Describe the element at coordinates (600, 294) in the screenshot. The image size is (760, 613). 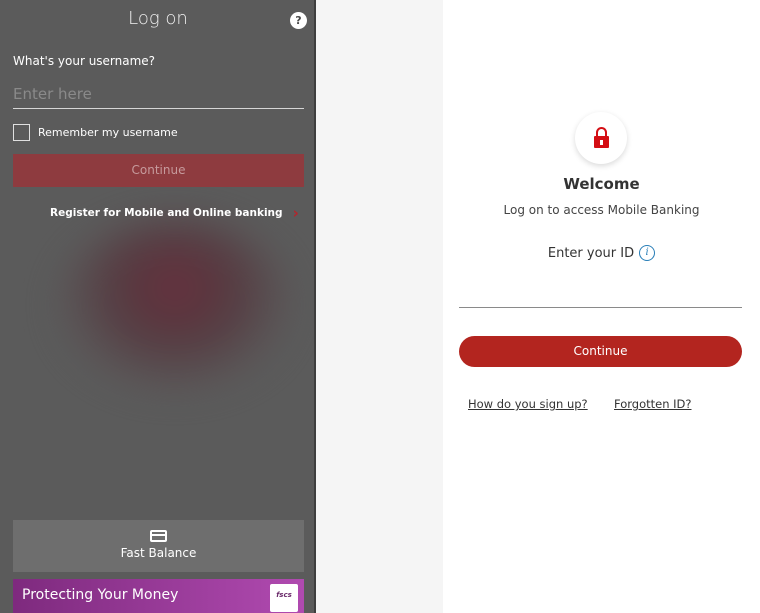
I see `id-input` at that location.